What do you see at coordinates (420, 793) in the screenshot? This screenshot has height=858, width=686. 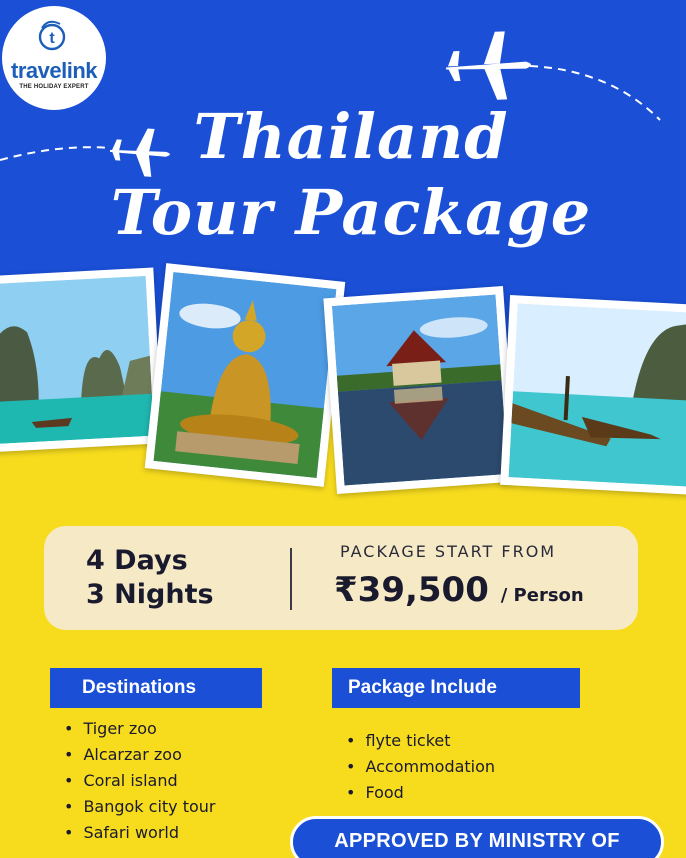 I see `list-item: Food` at bounding box center [420, 793].